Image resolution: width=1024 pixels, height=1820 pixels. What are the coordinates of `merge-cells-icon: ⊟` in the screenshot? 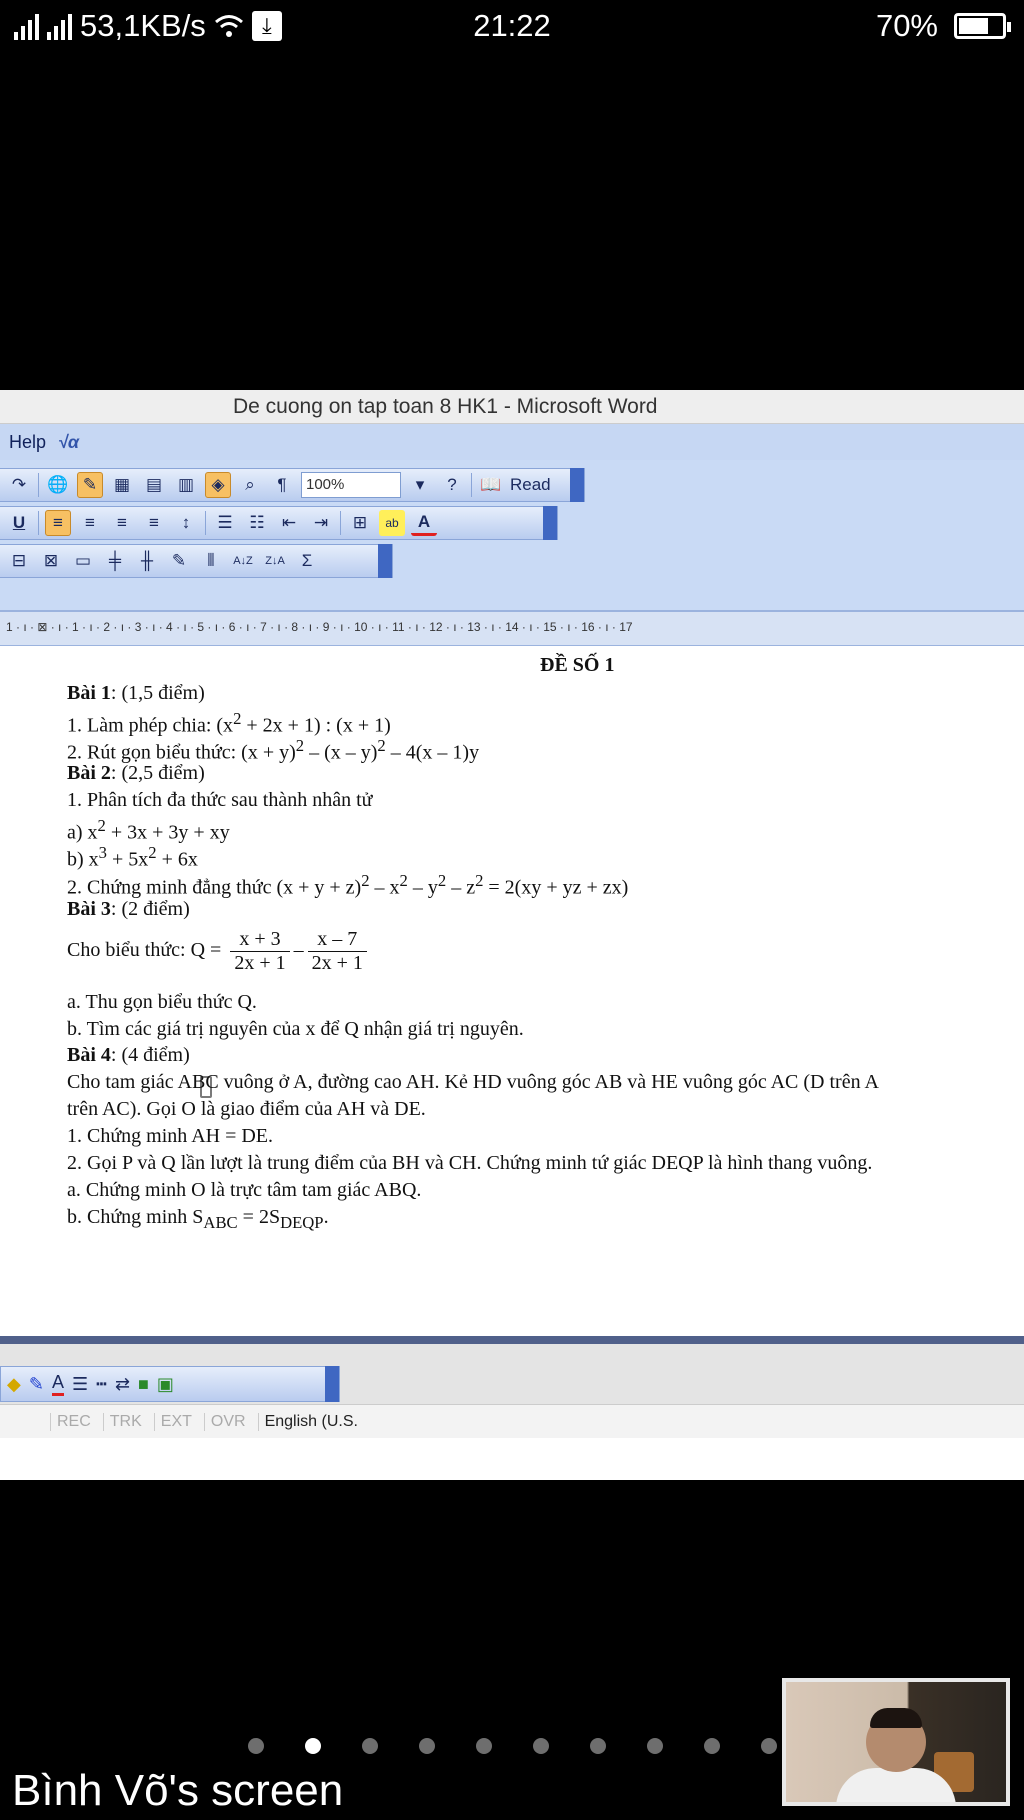 It's located at (19, 561).